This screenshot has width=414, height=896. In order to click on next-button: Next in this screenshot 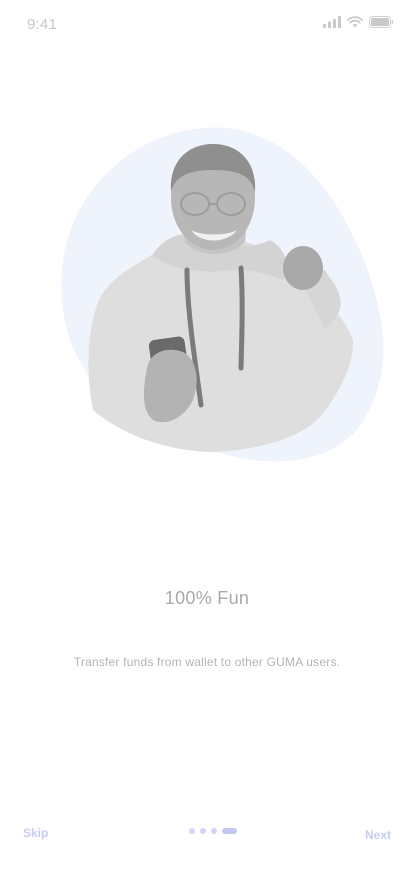, I will do `click(378, 835)`.